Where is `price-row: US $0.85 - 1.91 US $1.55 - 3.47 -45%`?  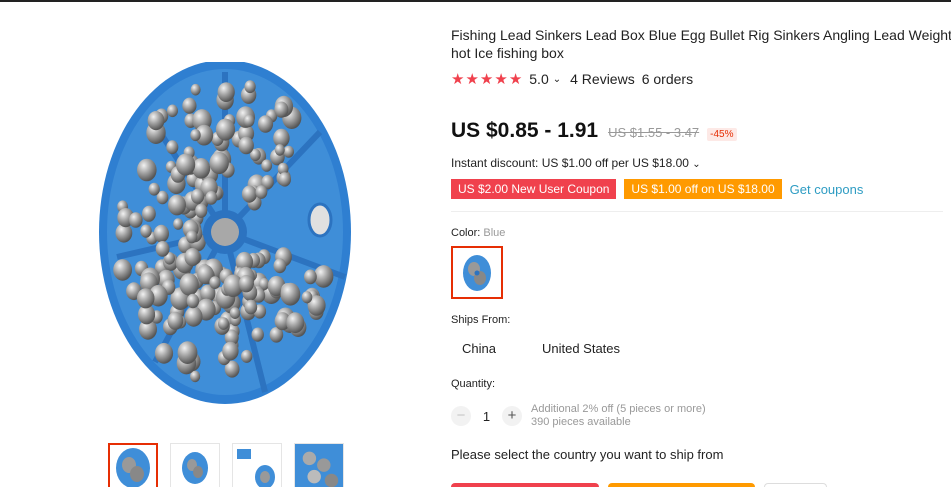
price-row: US $0.85 - 1.91 US $1.55 - 3.47 -45% is located at coordinates (594, 131).